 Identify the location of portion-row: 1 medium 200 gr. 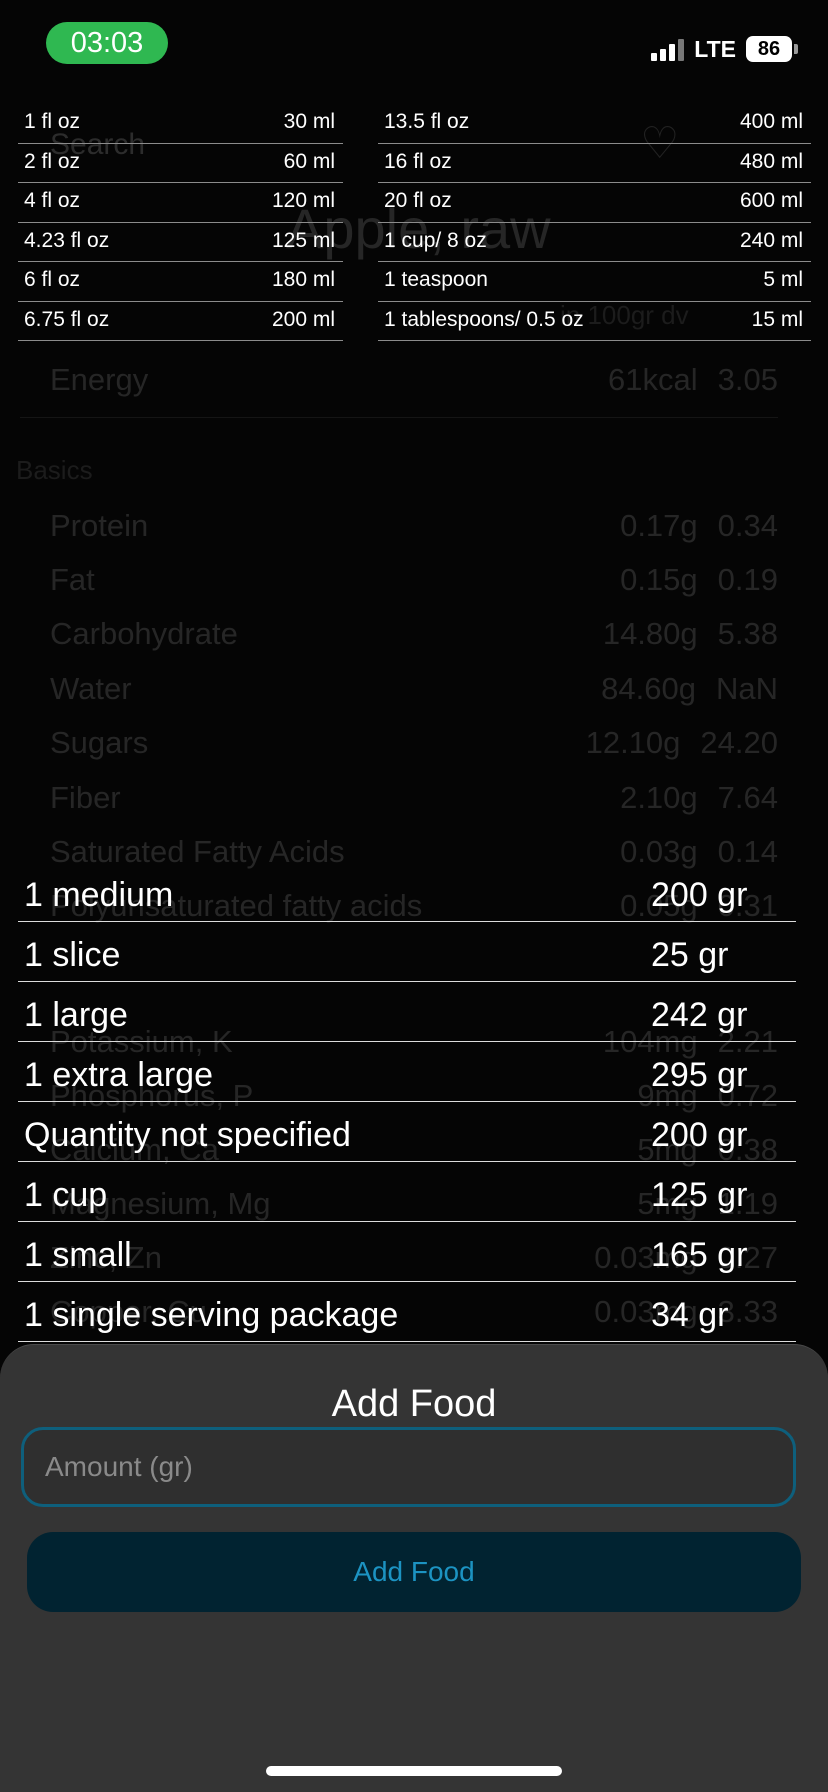
(407, 892).